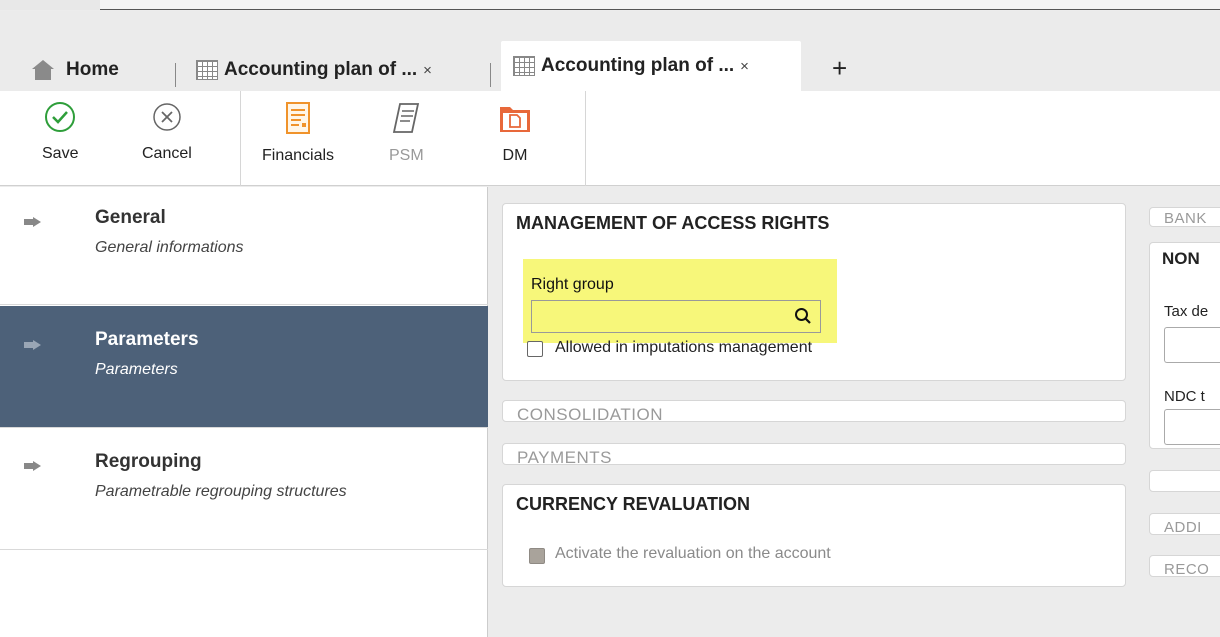 The height and width of the screenshot is (637, 1220). What do you see at coordinates (147, 339) in the screenshot?
I see `sidebar-item-title: Parameters` at bounding box center [147, 339].